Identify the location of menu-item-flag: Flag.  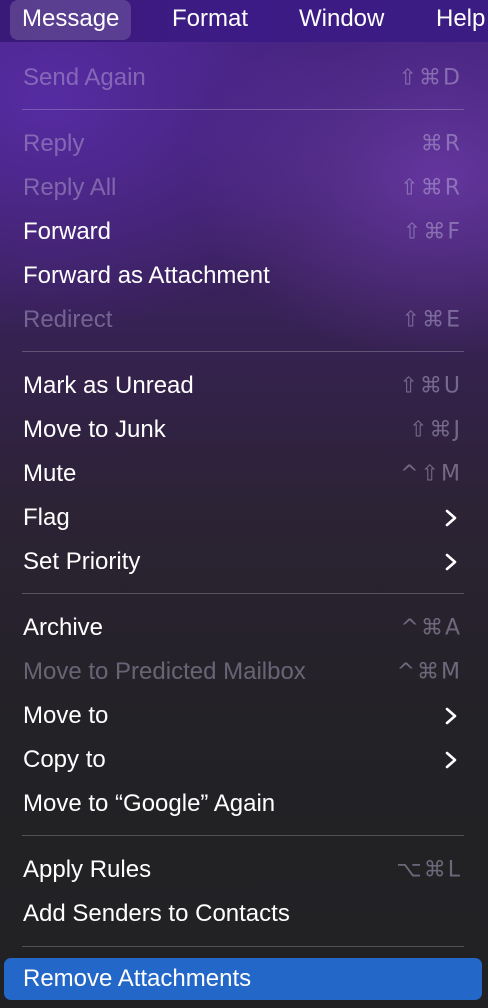
(244, 518).